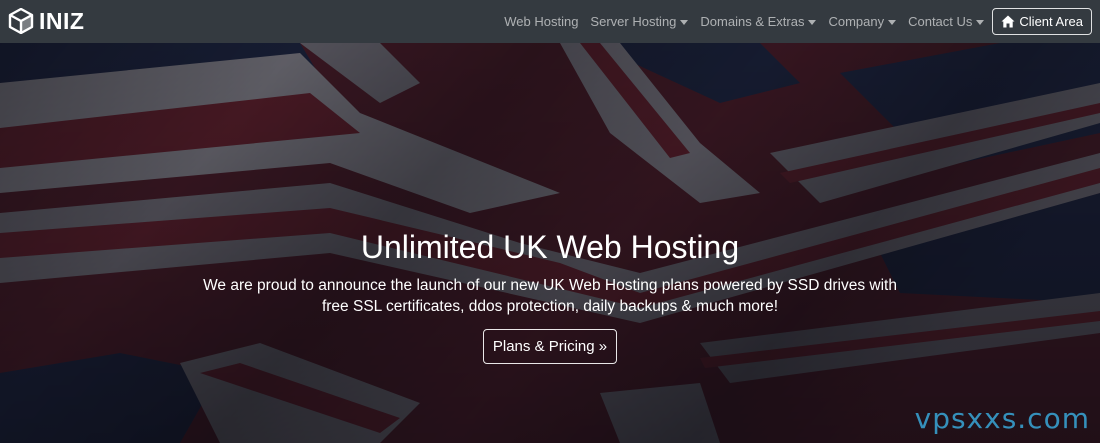 The width and height of the screenshot is (1100, 443). Describe the element at coordinates (1008, 21) in the screenshot. I see `home-icon` at that location.